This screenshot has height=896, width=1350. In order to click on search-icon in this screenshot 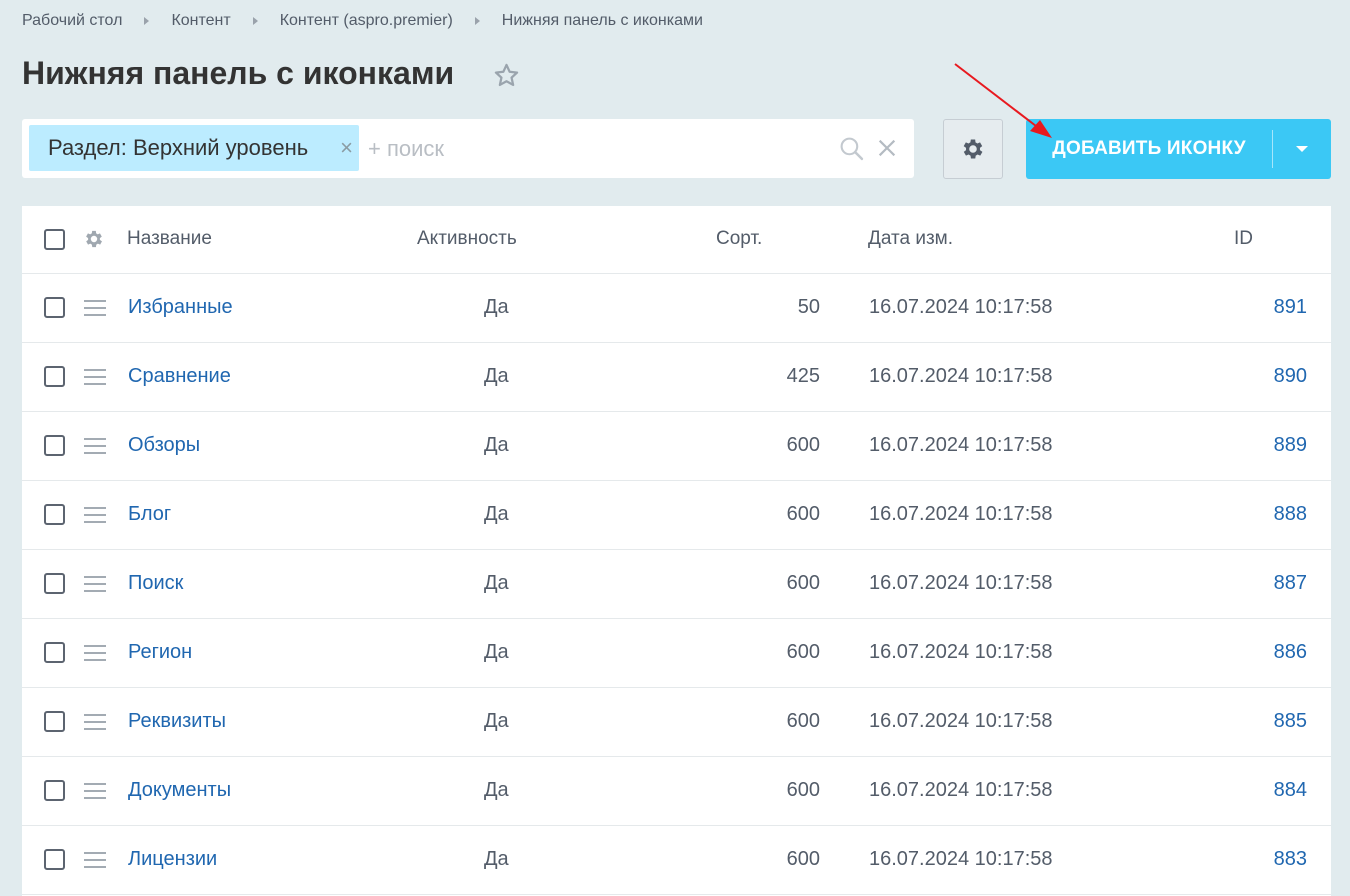, I will do `click(851, 148)`.